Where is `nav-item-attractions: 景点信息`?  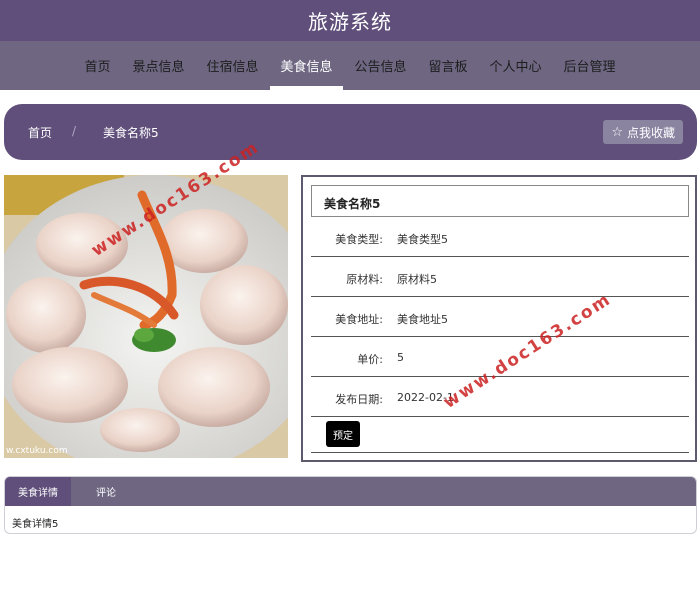 nav-item-attractions: 景点信息 is located at coordinates (158, 65).